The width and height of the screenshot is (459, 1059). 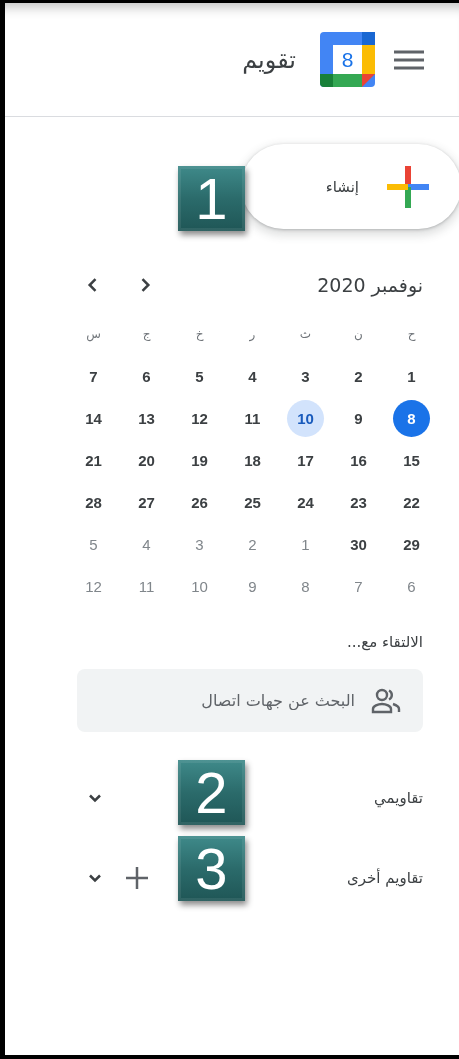 What do you see at coordinates (199, 460) in the screenshot?
I see `calendar-day: 19` at bounding box center [199, 460].